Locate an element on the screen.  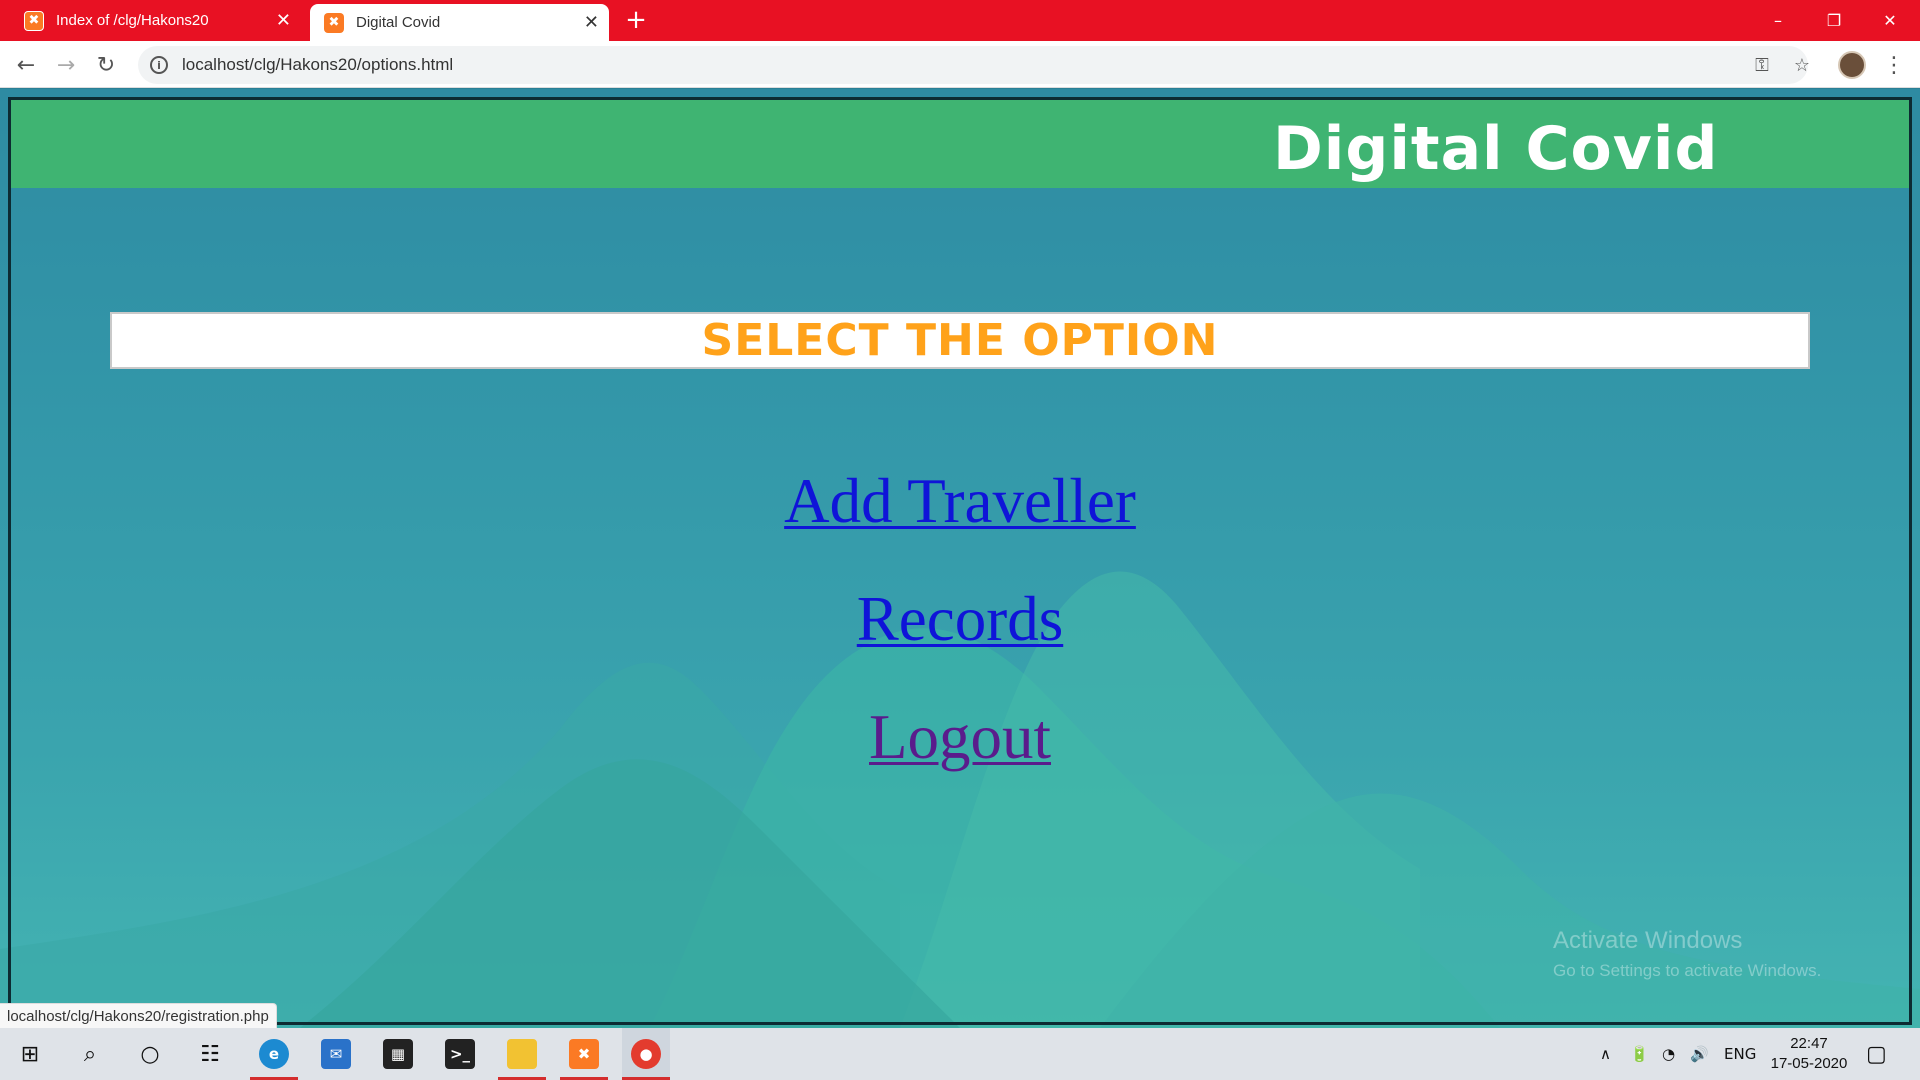
records-item: Records is located at coordinates (960, 619).